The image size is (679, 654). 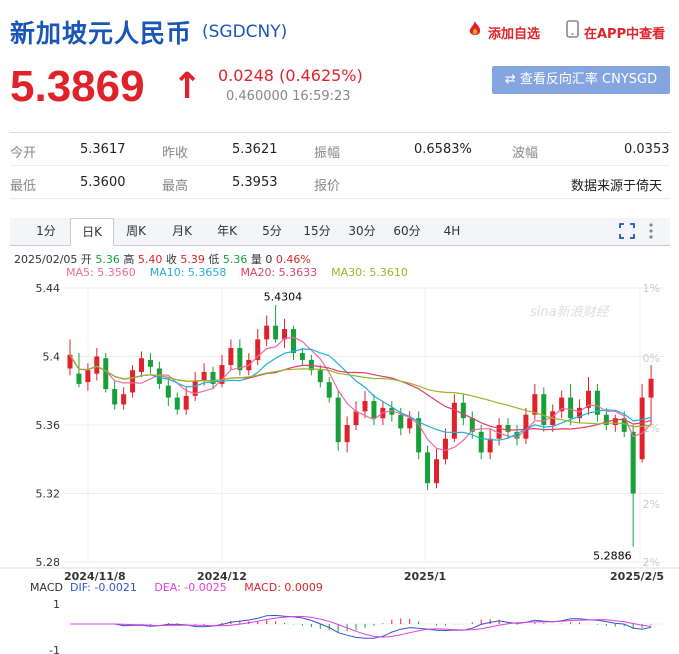 What do you see at coordinates (86, 259) in the screenshot?
I see `info-open-label: 开` at bounding box center [86, 259].